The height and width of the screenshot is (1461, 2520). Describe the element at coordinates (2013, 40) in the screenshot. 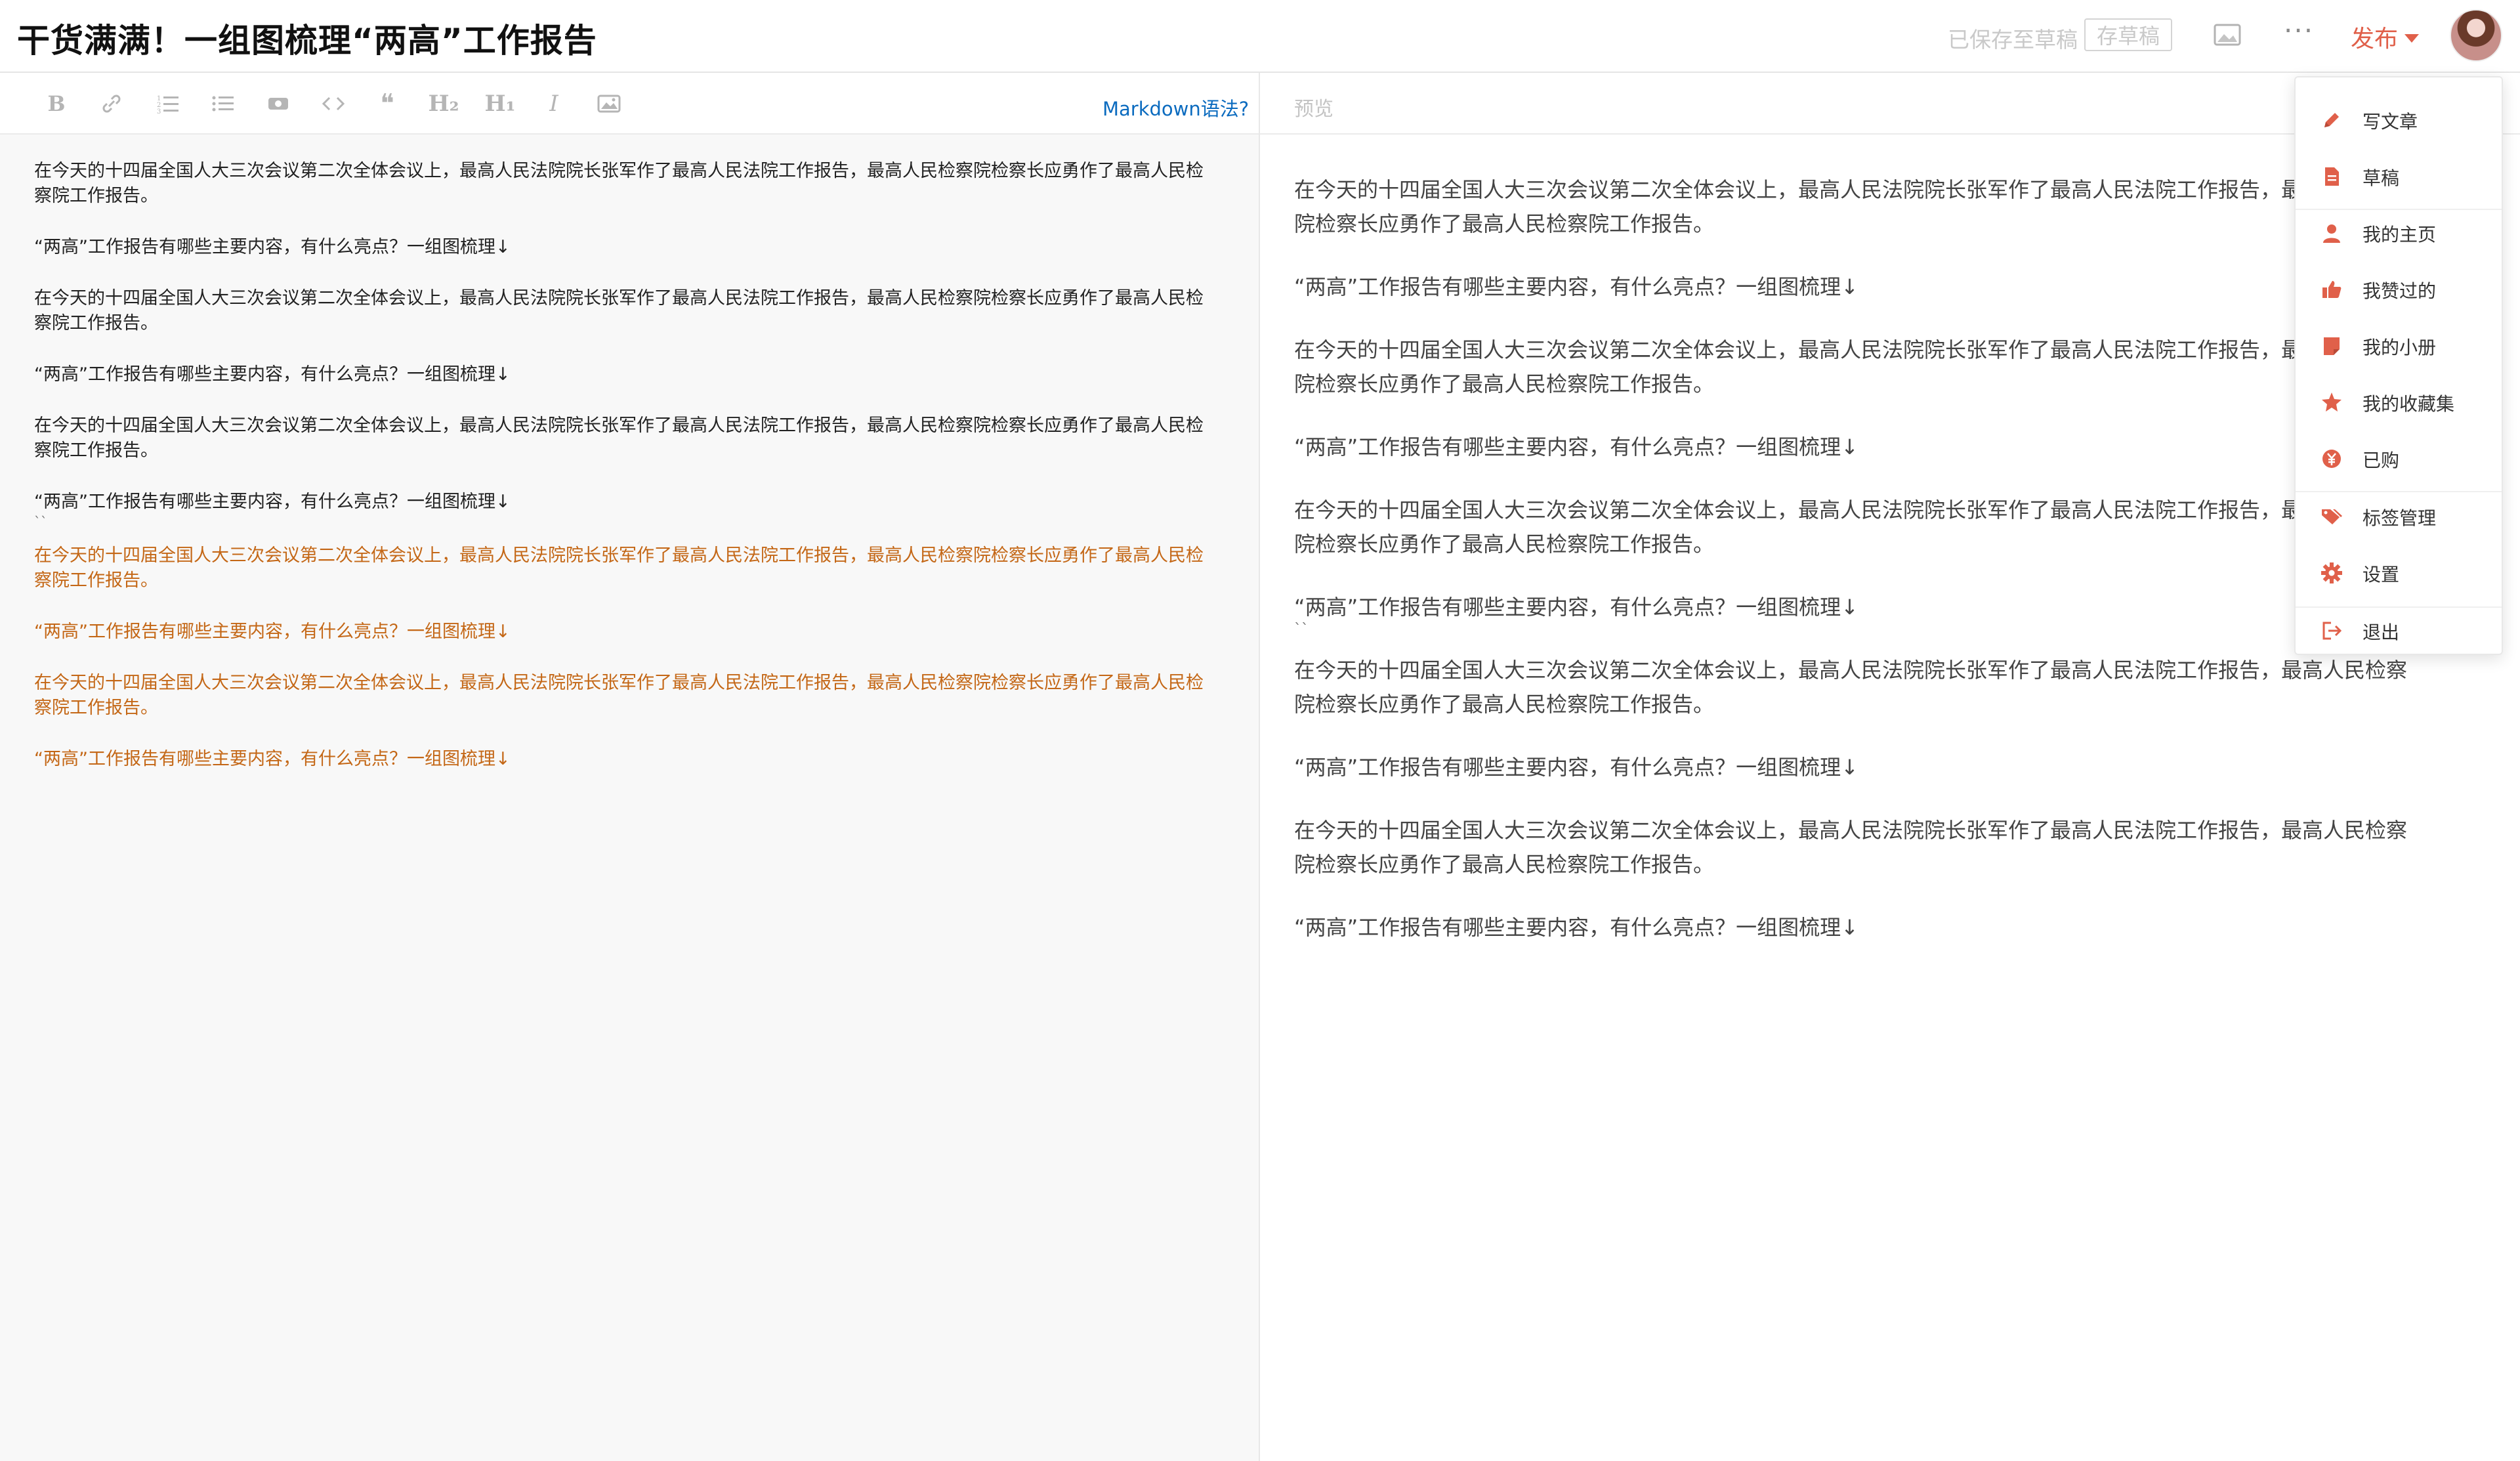

I see `saved-status-text: 已保存至草稿` at that location.